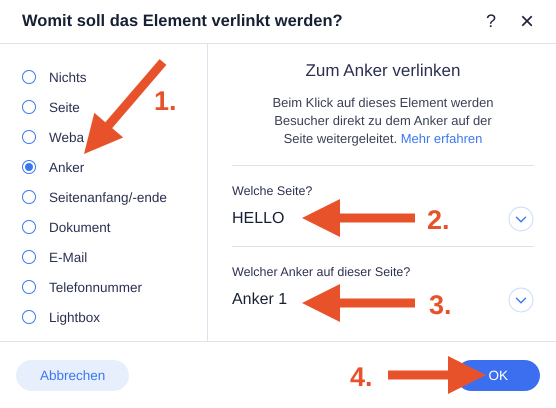 Image resolution: width=556 pixels, height=408 pixels. What do you see at coordinates (66, 137) in the screenshot?
I see `option-label: Weba` at bounding box center [66, 137].